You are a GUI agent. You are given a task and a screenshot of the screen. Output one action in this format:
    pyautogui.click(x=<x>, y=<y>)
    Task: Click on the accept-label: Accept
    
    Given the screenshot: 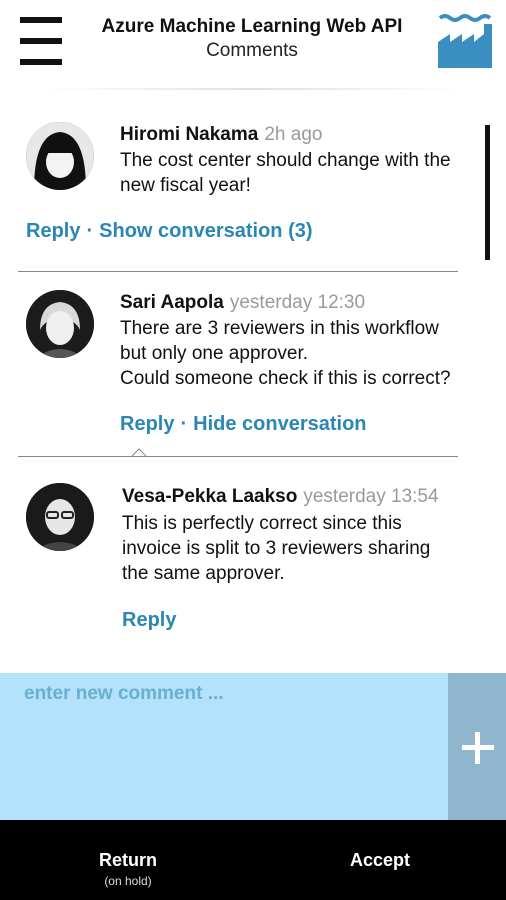 What is the action you would take?
    pyautogui.click(x=380, y=860)
    